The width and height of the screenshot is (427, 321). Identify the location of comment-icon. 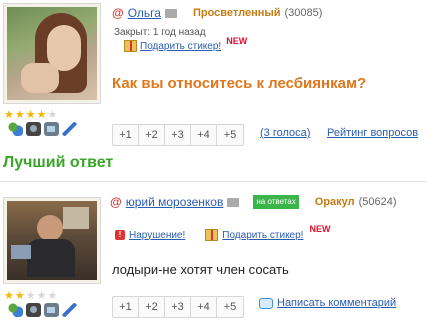
(266, 303).